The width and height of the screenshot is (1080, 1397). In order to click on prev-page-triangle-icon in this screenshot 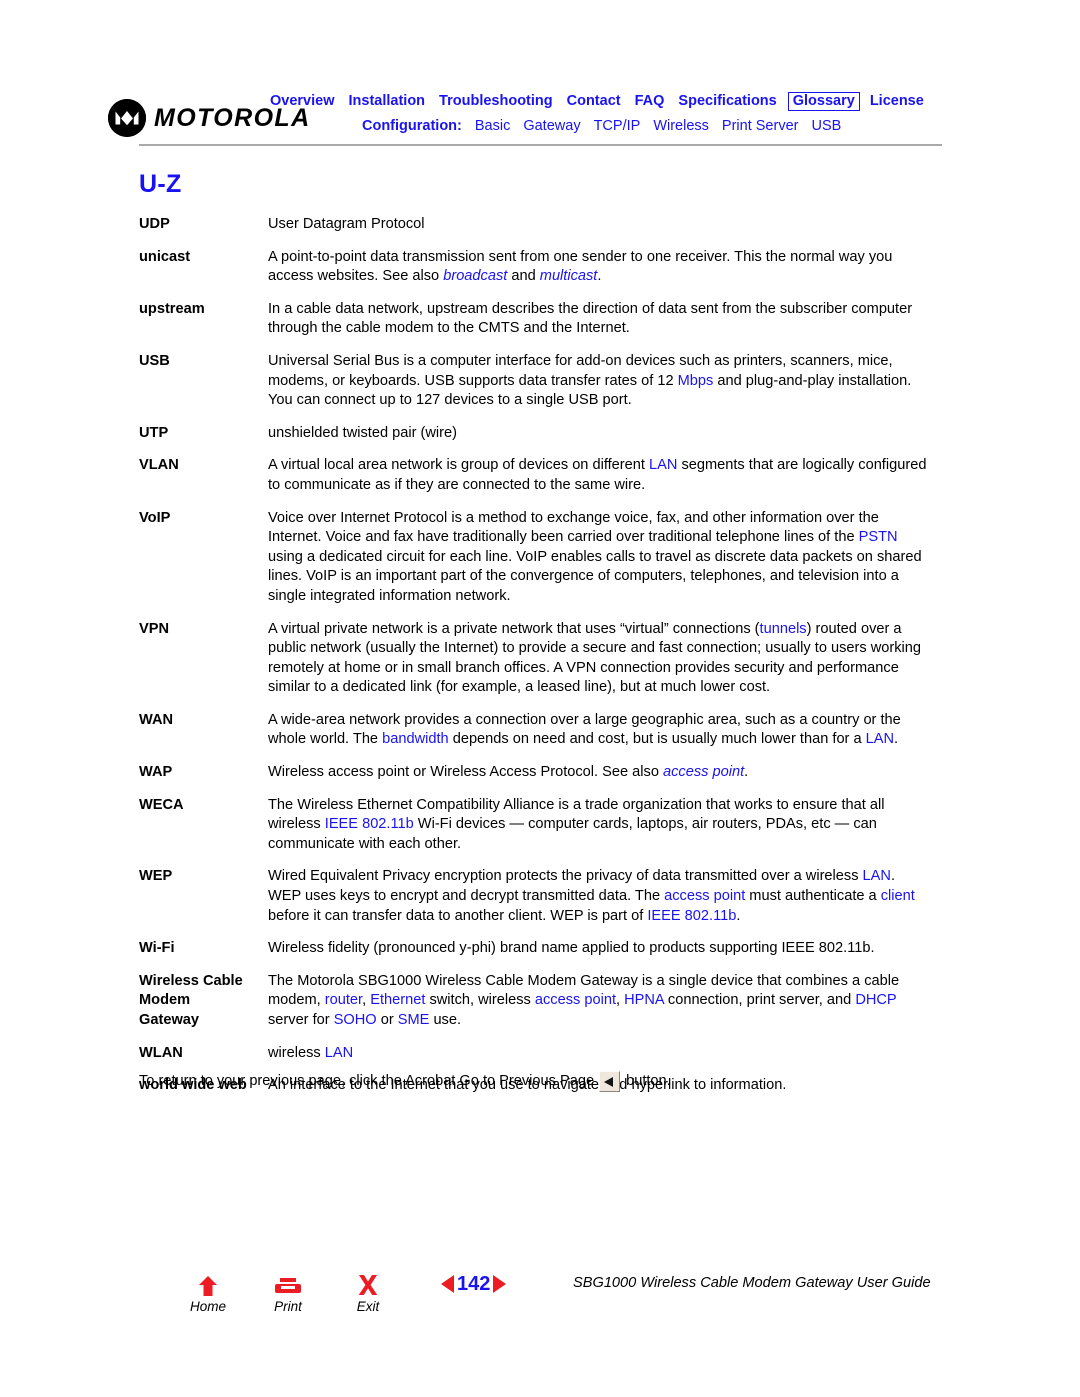, I will do `click(447, 1284)`.